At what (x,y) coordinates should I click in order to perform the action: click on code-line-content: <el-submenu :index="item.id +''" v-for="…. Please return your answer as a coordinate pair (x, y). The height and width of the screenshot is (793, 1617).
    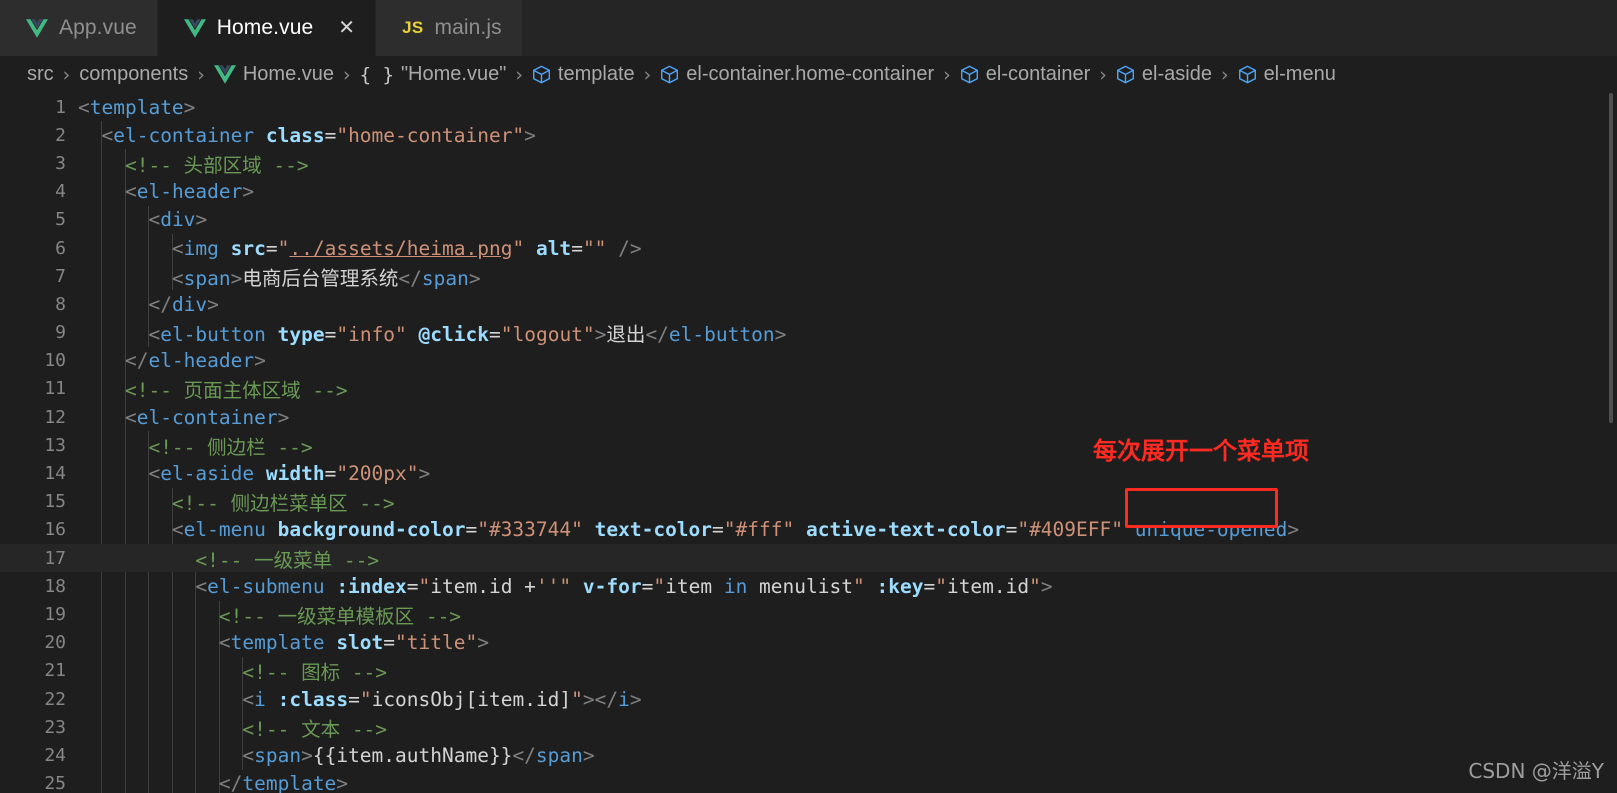
    Looking at the image, I should click on (847, 586).